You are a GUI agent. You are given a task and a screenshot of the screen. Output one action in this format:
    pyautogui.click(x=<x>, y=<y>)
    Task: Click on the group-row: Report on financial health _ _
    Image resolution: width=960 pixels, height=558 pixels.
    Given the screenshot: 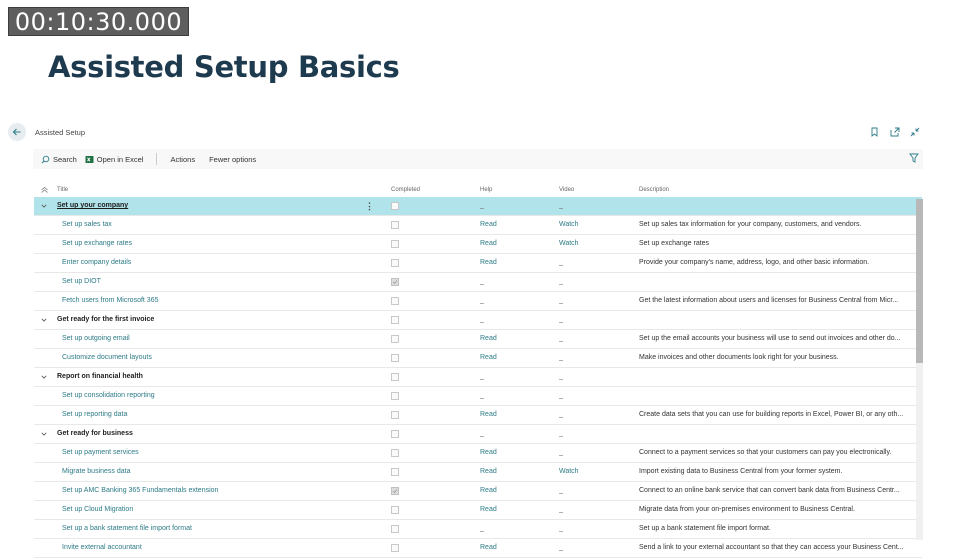 What is the action you would take?
    pyautogui.click(x=478, y=377)
    